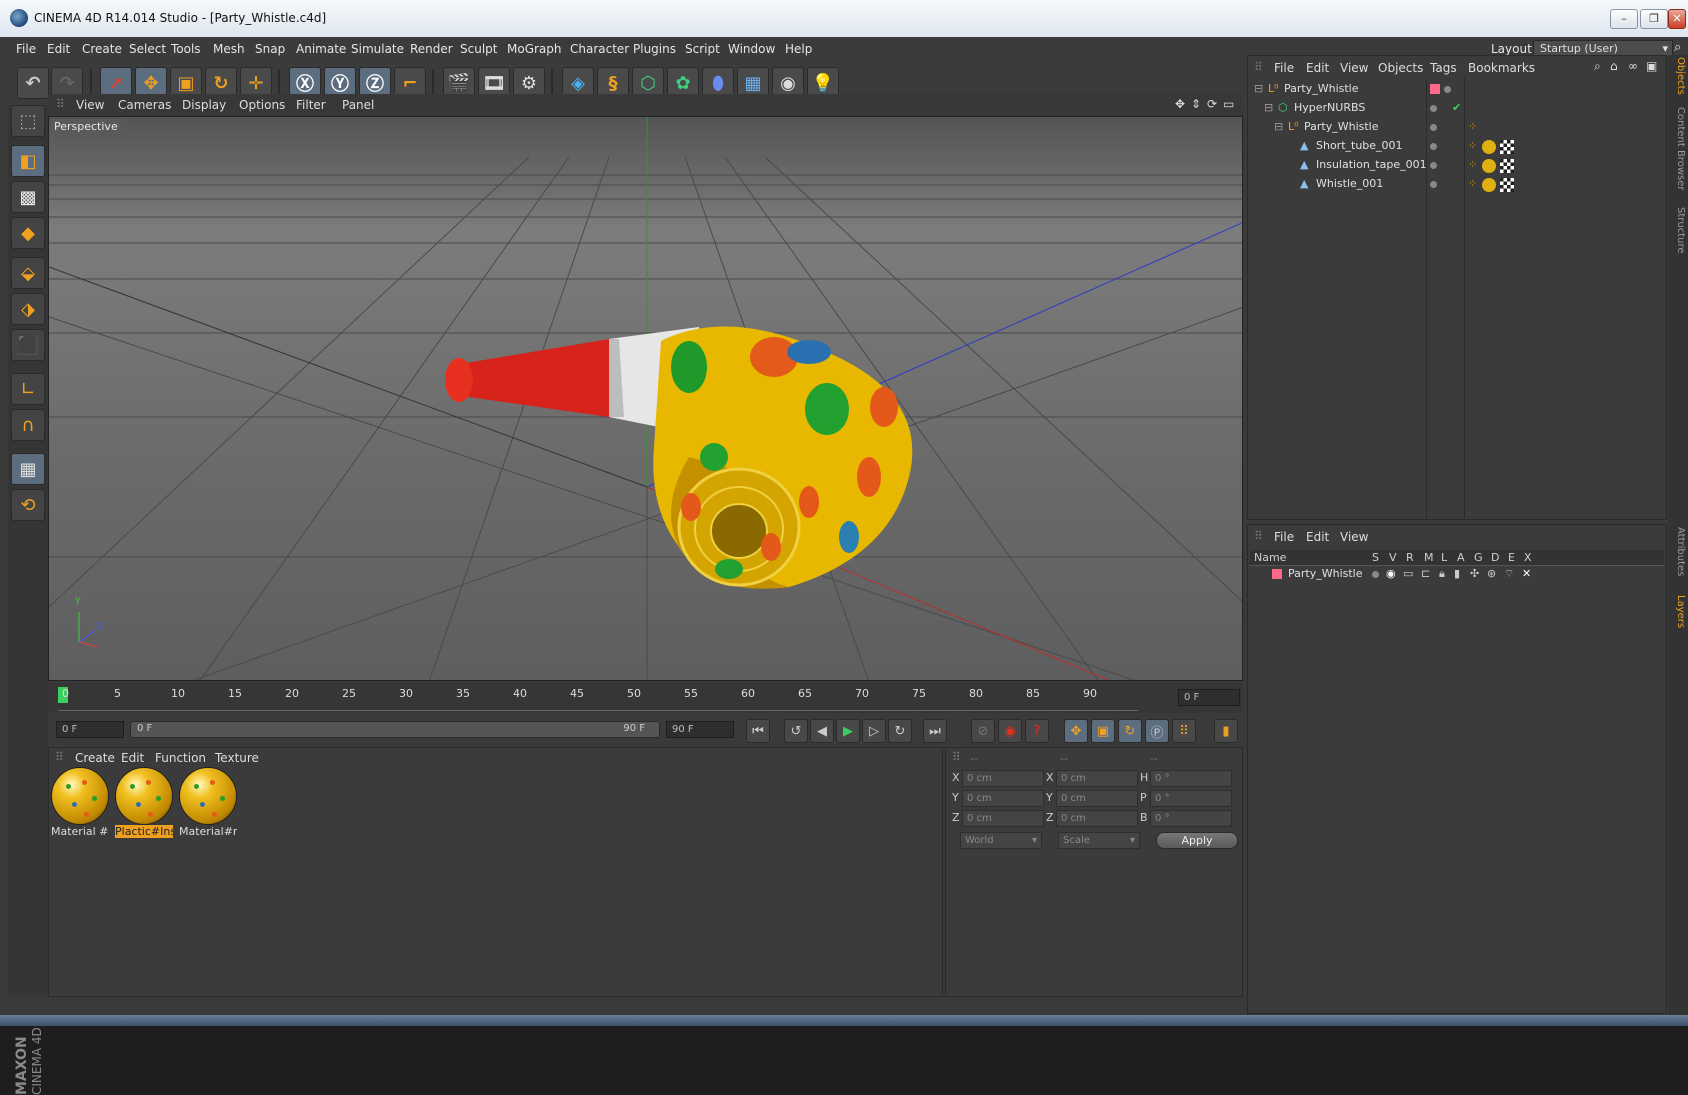 This screenshot has height=1095, width=1688. What do you see at coordinates (186, 49) in the screenshot?
I see `menu-tools: Tools` at bounding box center [186, 49].